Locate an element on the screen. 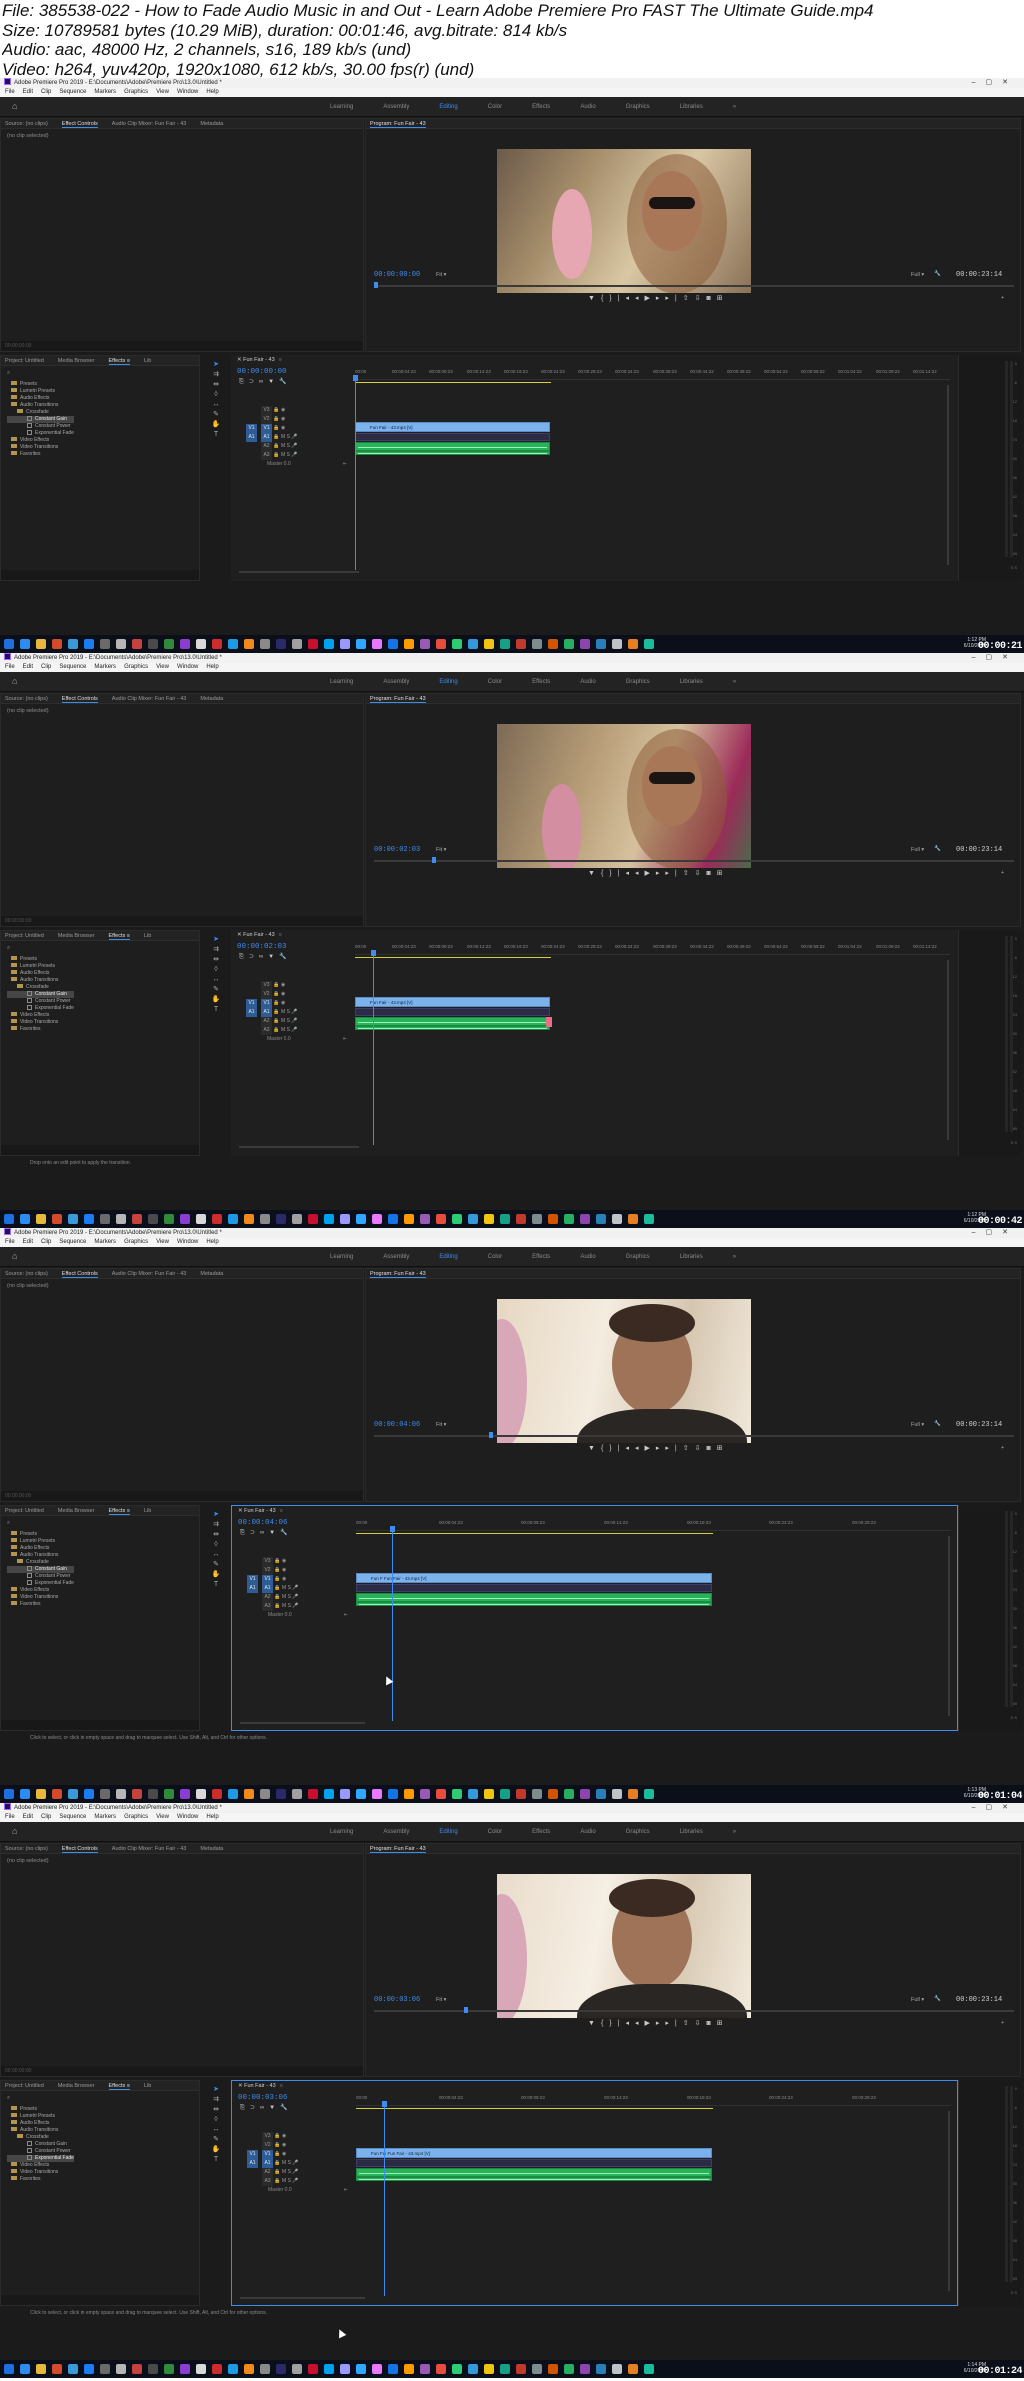  wrench-icon: 🔧 is located at coordinates (937, 1999).